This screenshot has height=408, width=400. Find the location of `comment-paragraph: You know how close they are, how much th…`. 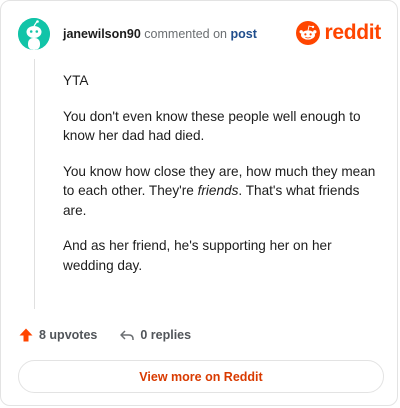

comment-paragraph: You know how close they are, how much th… is located at coordinates (222, 191).